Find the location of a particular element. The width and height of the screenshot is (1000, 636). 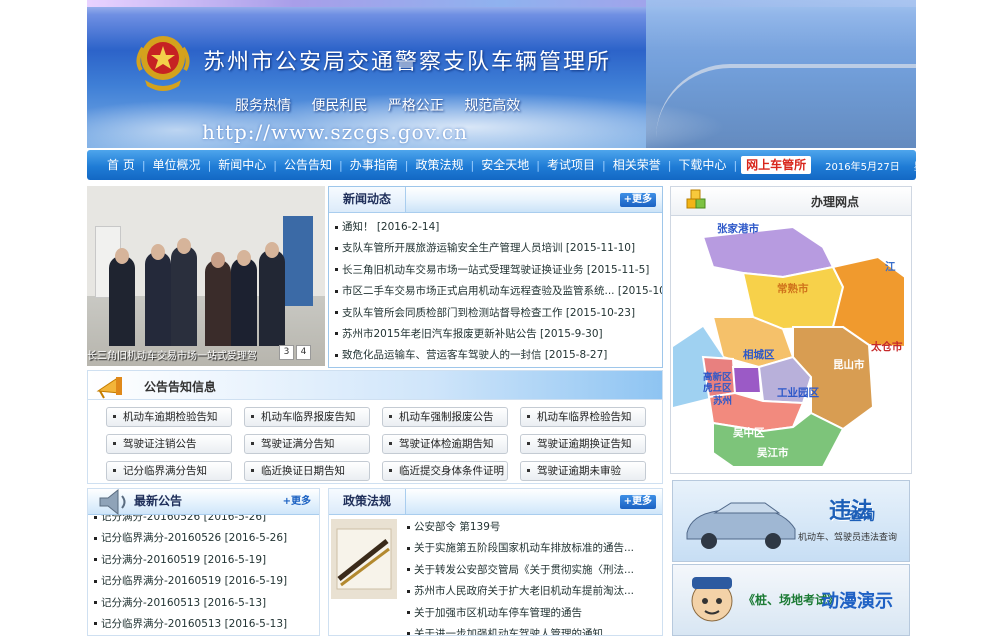

latest-more-link: +更多 is located at coordinates (297, 502).